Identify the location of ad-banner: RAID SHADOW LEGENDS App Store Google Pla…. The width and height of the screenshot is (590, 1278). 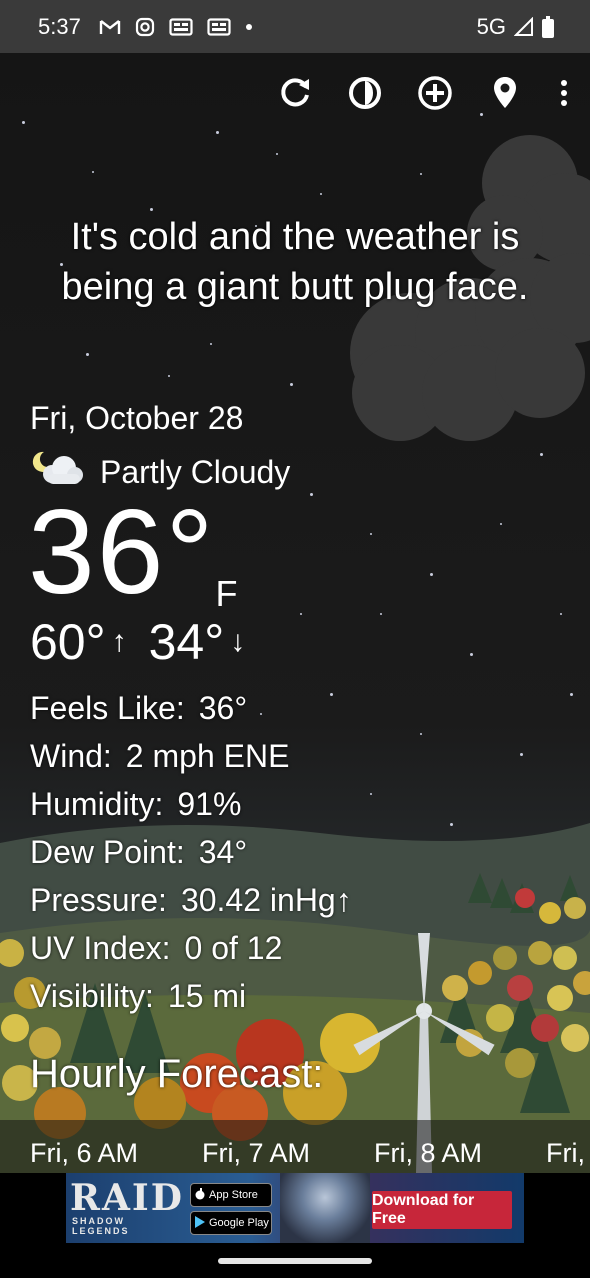
(295, 1208).